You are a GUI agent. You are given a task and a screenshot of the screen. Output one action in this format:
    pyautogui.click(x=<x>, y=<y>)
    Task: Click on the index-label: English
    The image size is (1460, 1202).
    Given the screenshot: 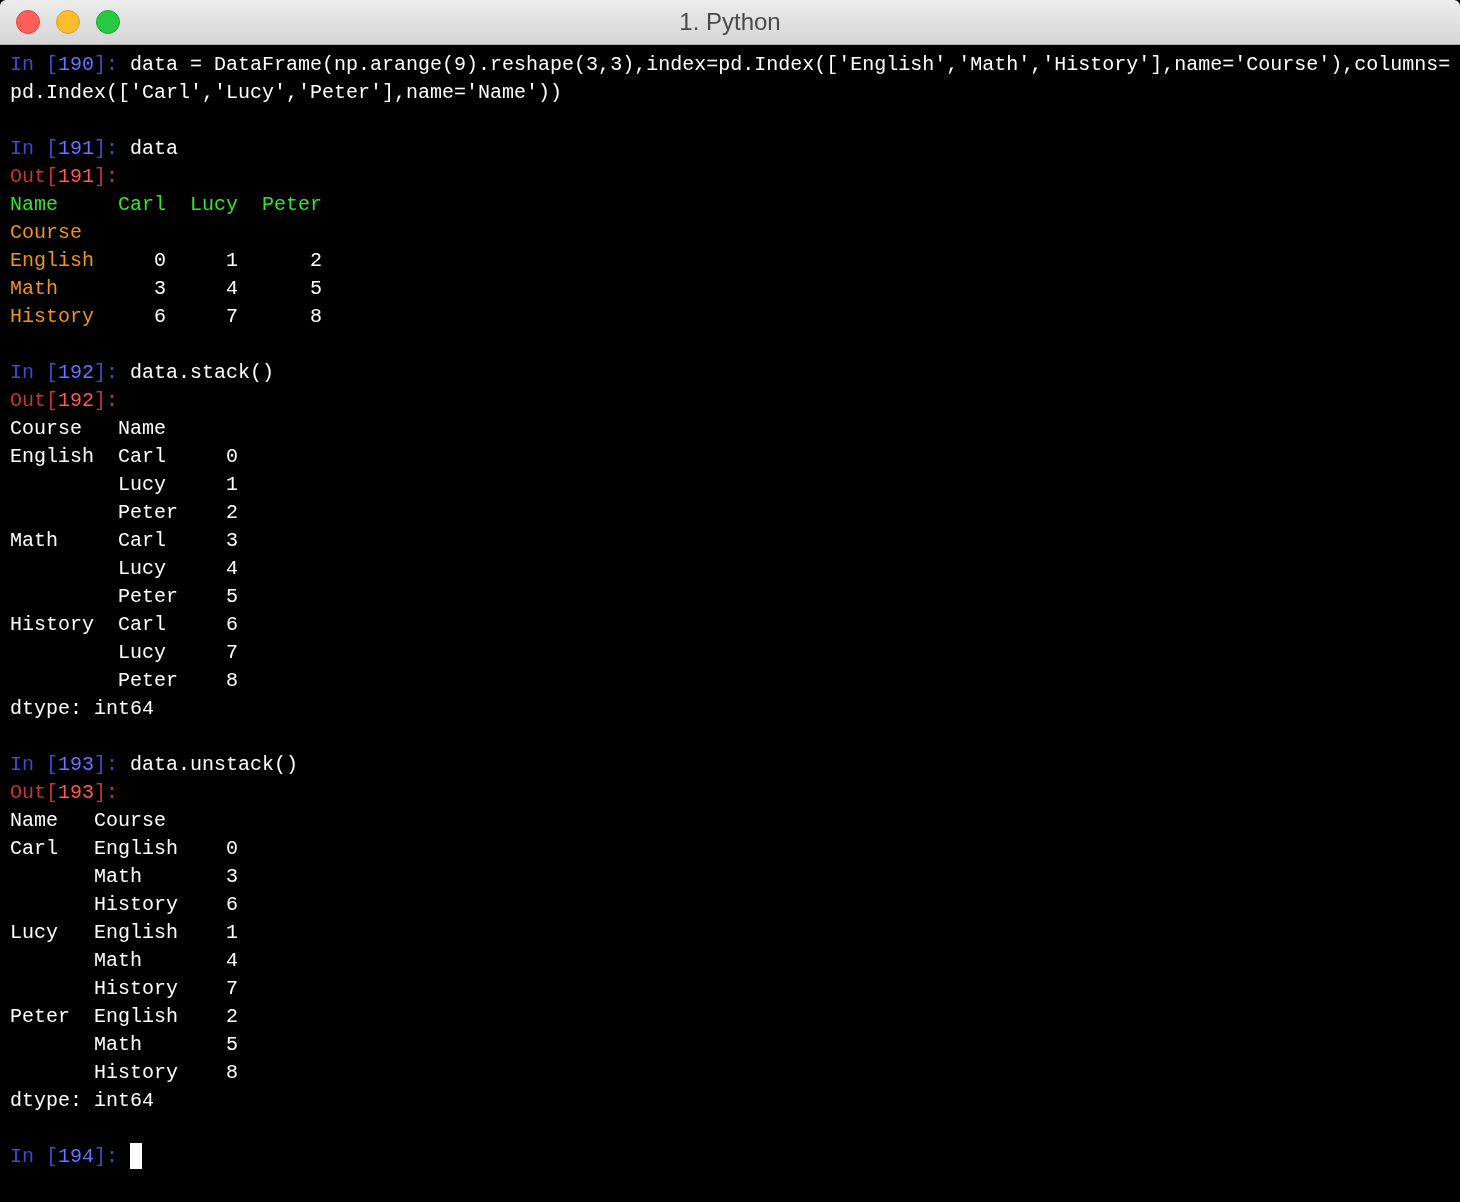 What is the action you would take?
    pyautogui.click(x=52, y=260)
    